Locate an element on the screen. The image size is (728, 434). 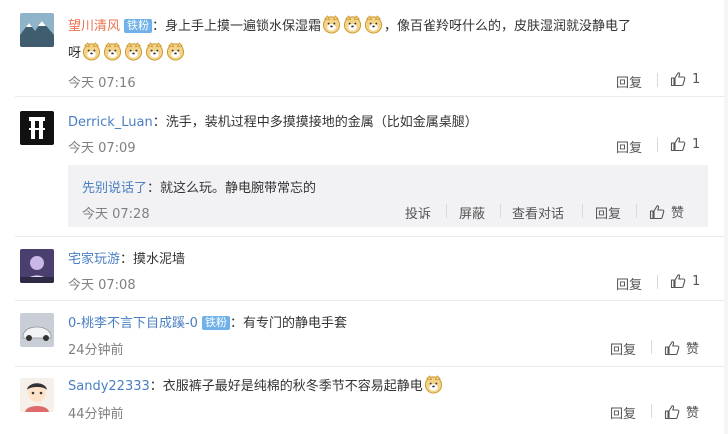
username: 0-桃李不言下自成蹊-0 is located at coordinates (133, 323).